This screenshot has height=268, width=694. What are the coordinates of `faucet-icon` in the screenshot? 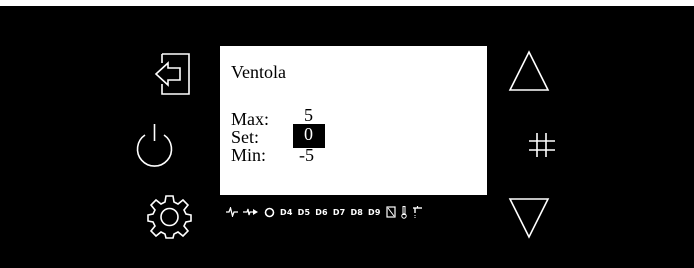 It's located at (417, 212).